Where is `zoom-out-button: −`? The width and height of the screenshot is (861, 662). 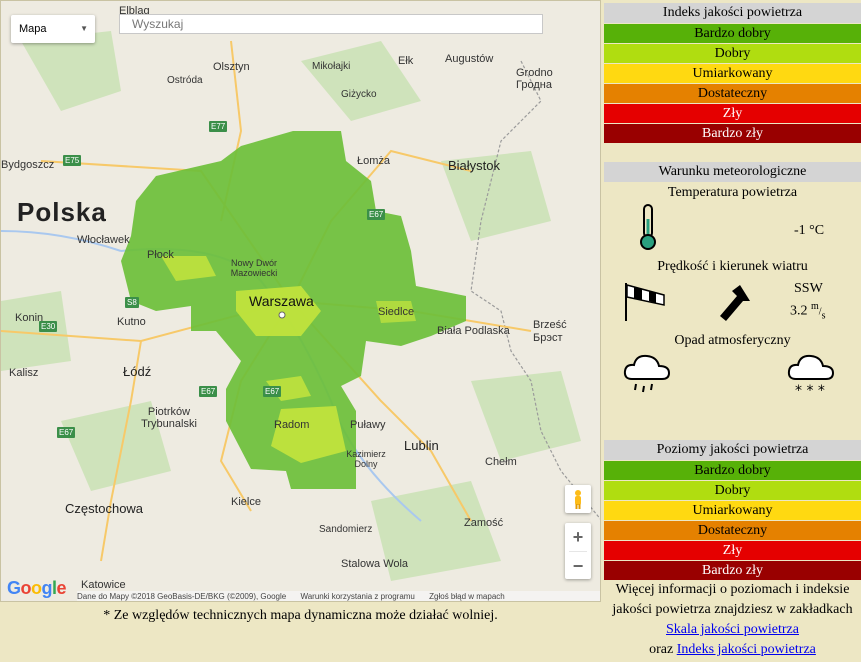 zoom-out-button: − is located at coordinates (578, 566).